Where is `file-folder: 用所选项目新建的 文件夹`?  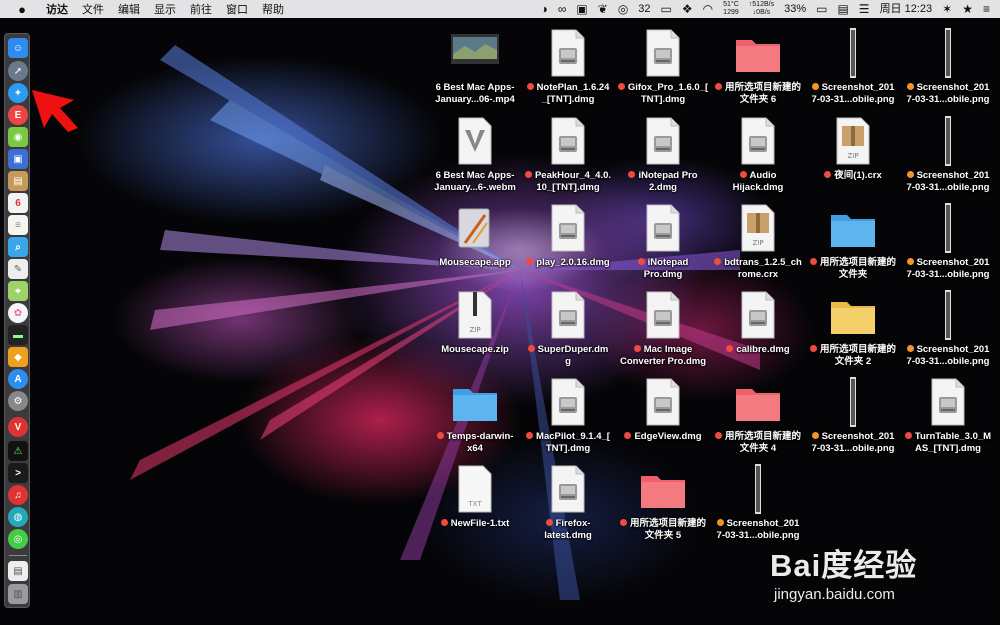
file-folder: 用所选项目新建的 文件夹 is located at coordinates (853, 246).